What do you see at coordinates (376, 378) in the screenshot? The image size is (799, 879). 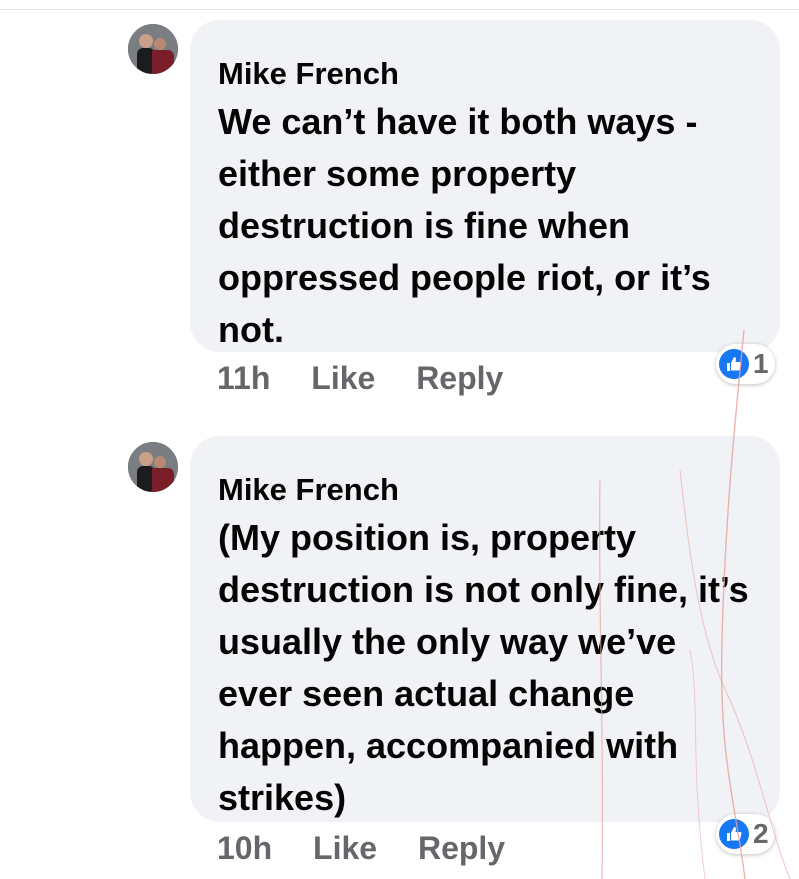 I see `comment-actions: 11h Like Reply` at bounding box center [376, 378].